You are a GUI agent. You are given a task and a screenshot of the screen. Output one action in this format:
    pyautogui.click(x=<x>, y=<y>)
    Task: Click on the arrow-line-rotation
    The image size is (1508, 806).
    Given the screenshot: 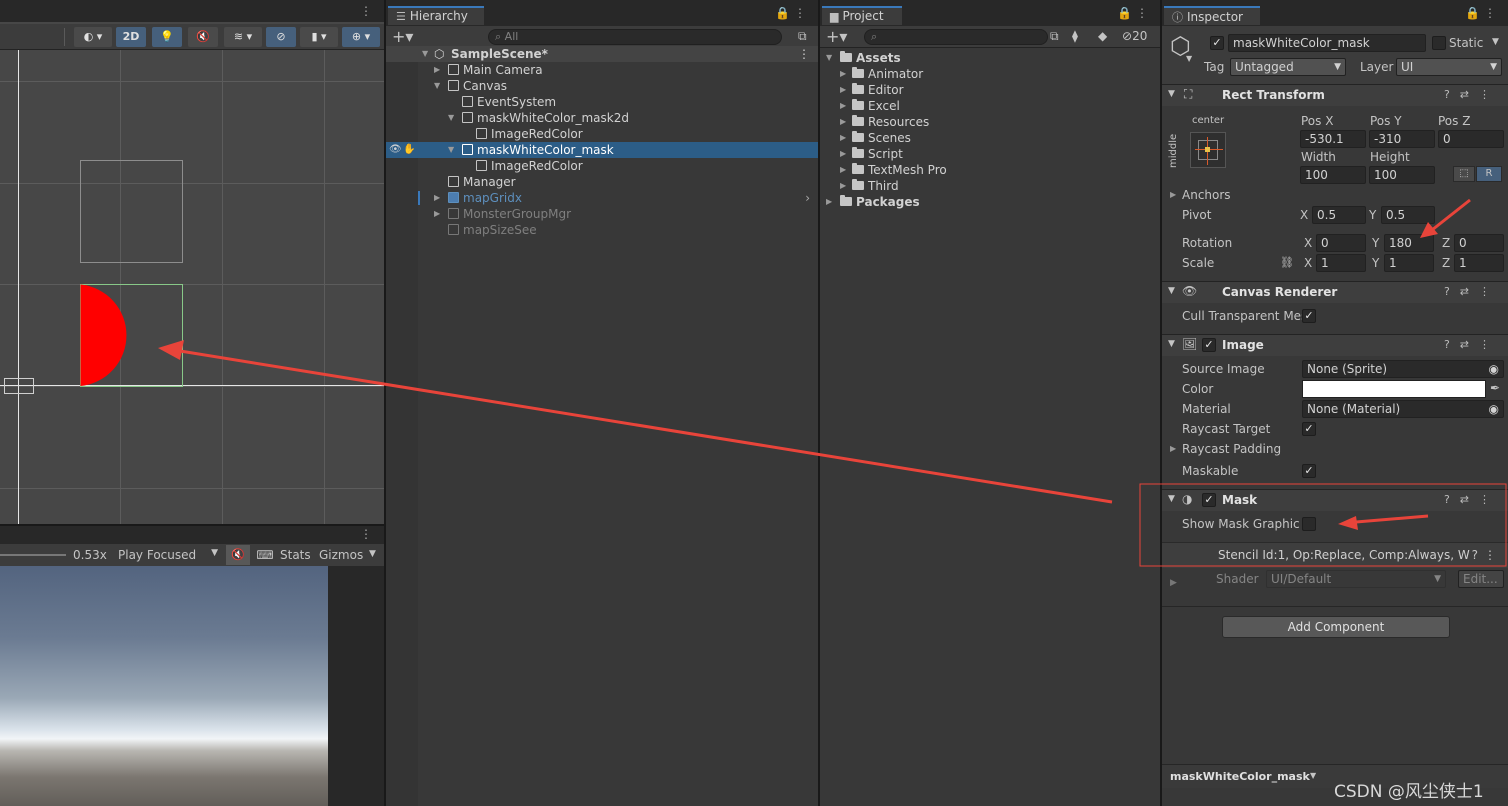 What is the action you would take?
    pyautogui.click(x=1451, y=215)
    